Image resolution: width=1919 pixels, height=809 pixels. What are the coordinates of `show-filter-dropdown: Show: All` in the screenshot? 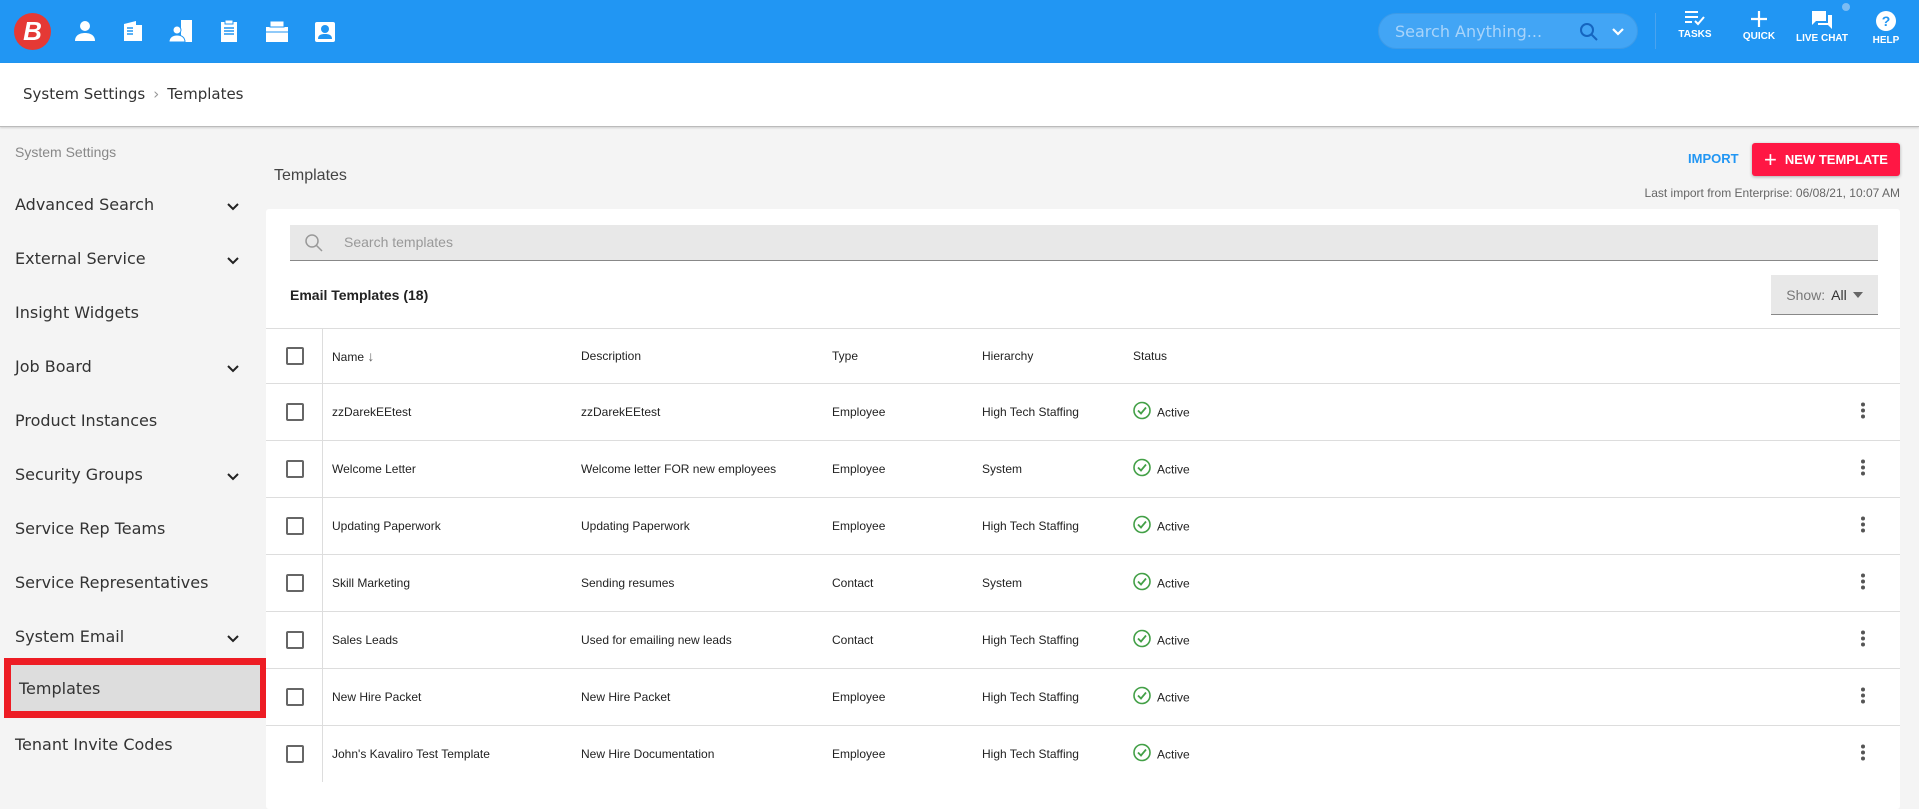 It's located at (1824, 295).